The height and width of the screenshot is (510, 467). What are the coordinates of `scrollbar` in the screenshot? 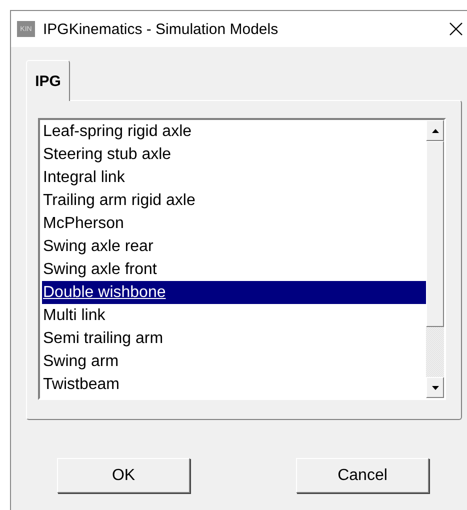 It's located at (435, 259).